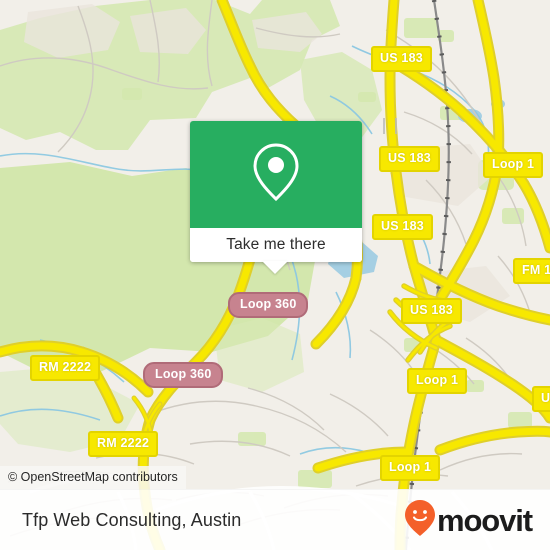 The height and width of the screenshot is (550, 550). What do you see at coordinates (419, 520) in the screenshot?
I see `moovit-smiley-pin-icon` at bounding box center [419, 520].